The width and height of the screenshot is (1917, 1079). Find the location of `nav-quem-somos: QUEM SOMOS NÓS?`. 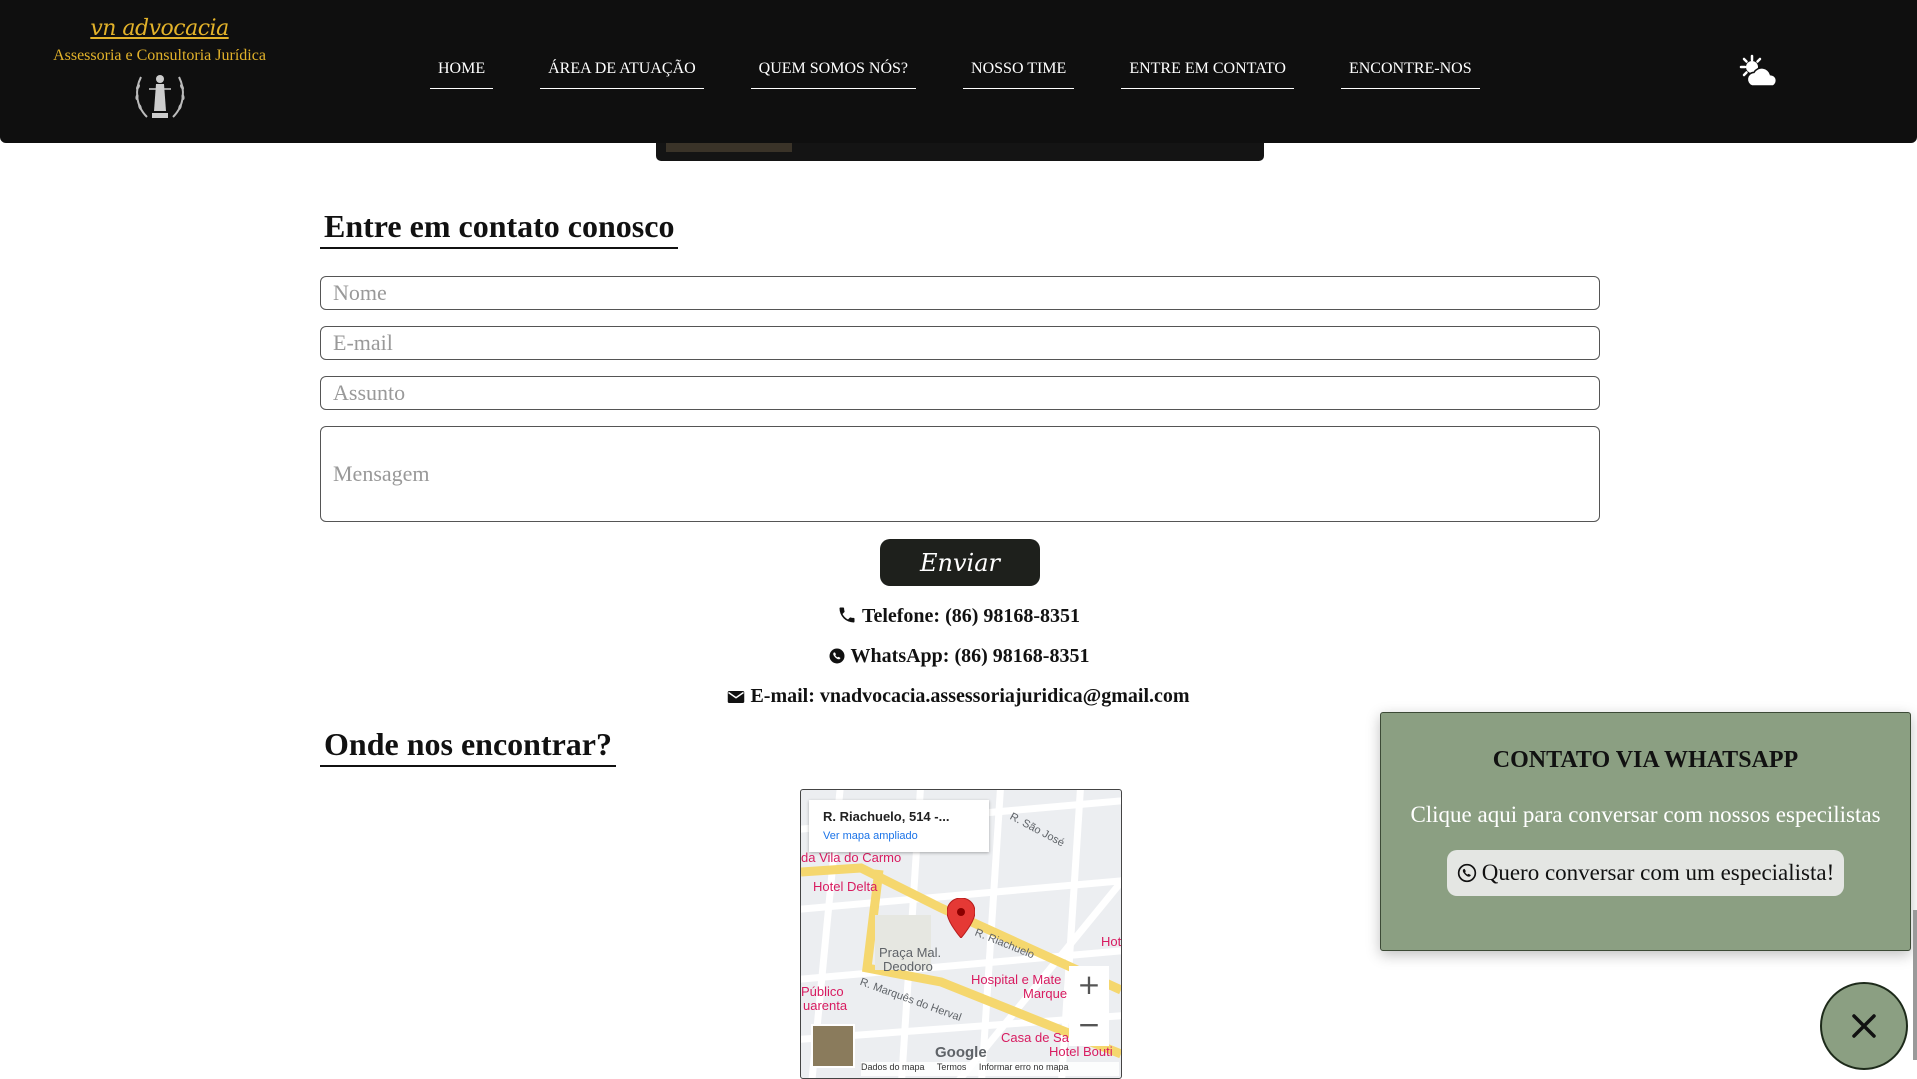

nav-quem-somos: QUEM SOMOS NÓS? is located at coordinates (833, 74).